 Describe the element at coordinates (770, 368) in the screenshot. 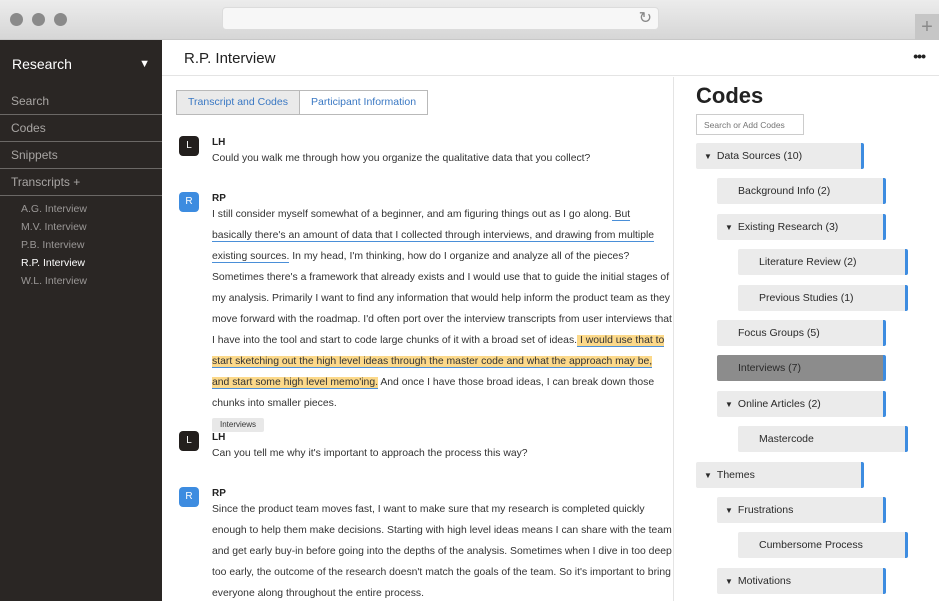

I see `code-label: Interviews (7)` at that location.